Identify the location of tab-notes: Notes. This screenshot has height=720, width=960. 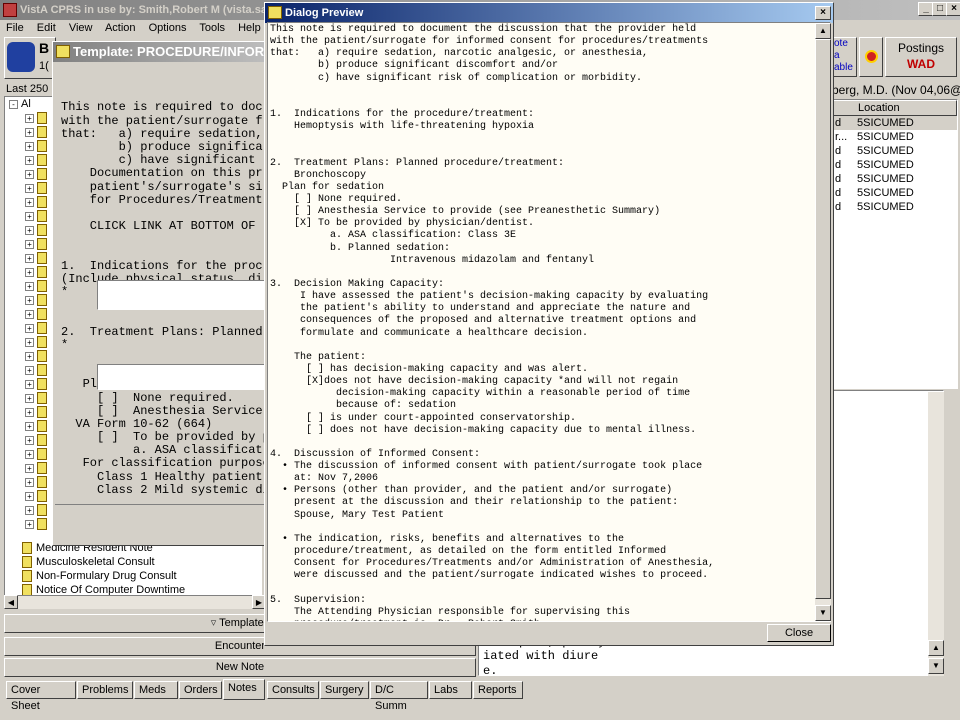
(244, 689).